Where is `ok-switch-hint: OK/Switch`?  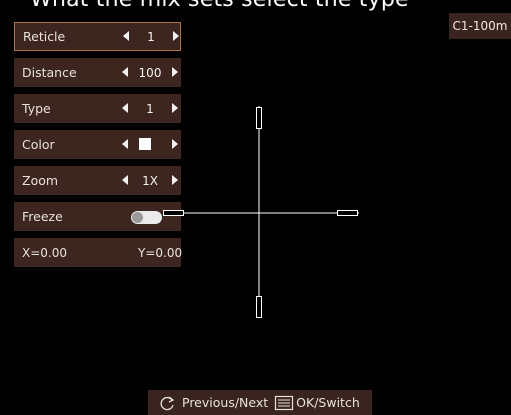 ok-switch-hint: OK/Switch is located at coordinates (328, 402).